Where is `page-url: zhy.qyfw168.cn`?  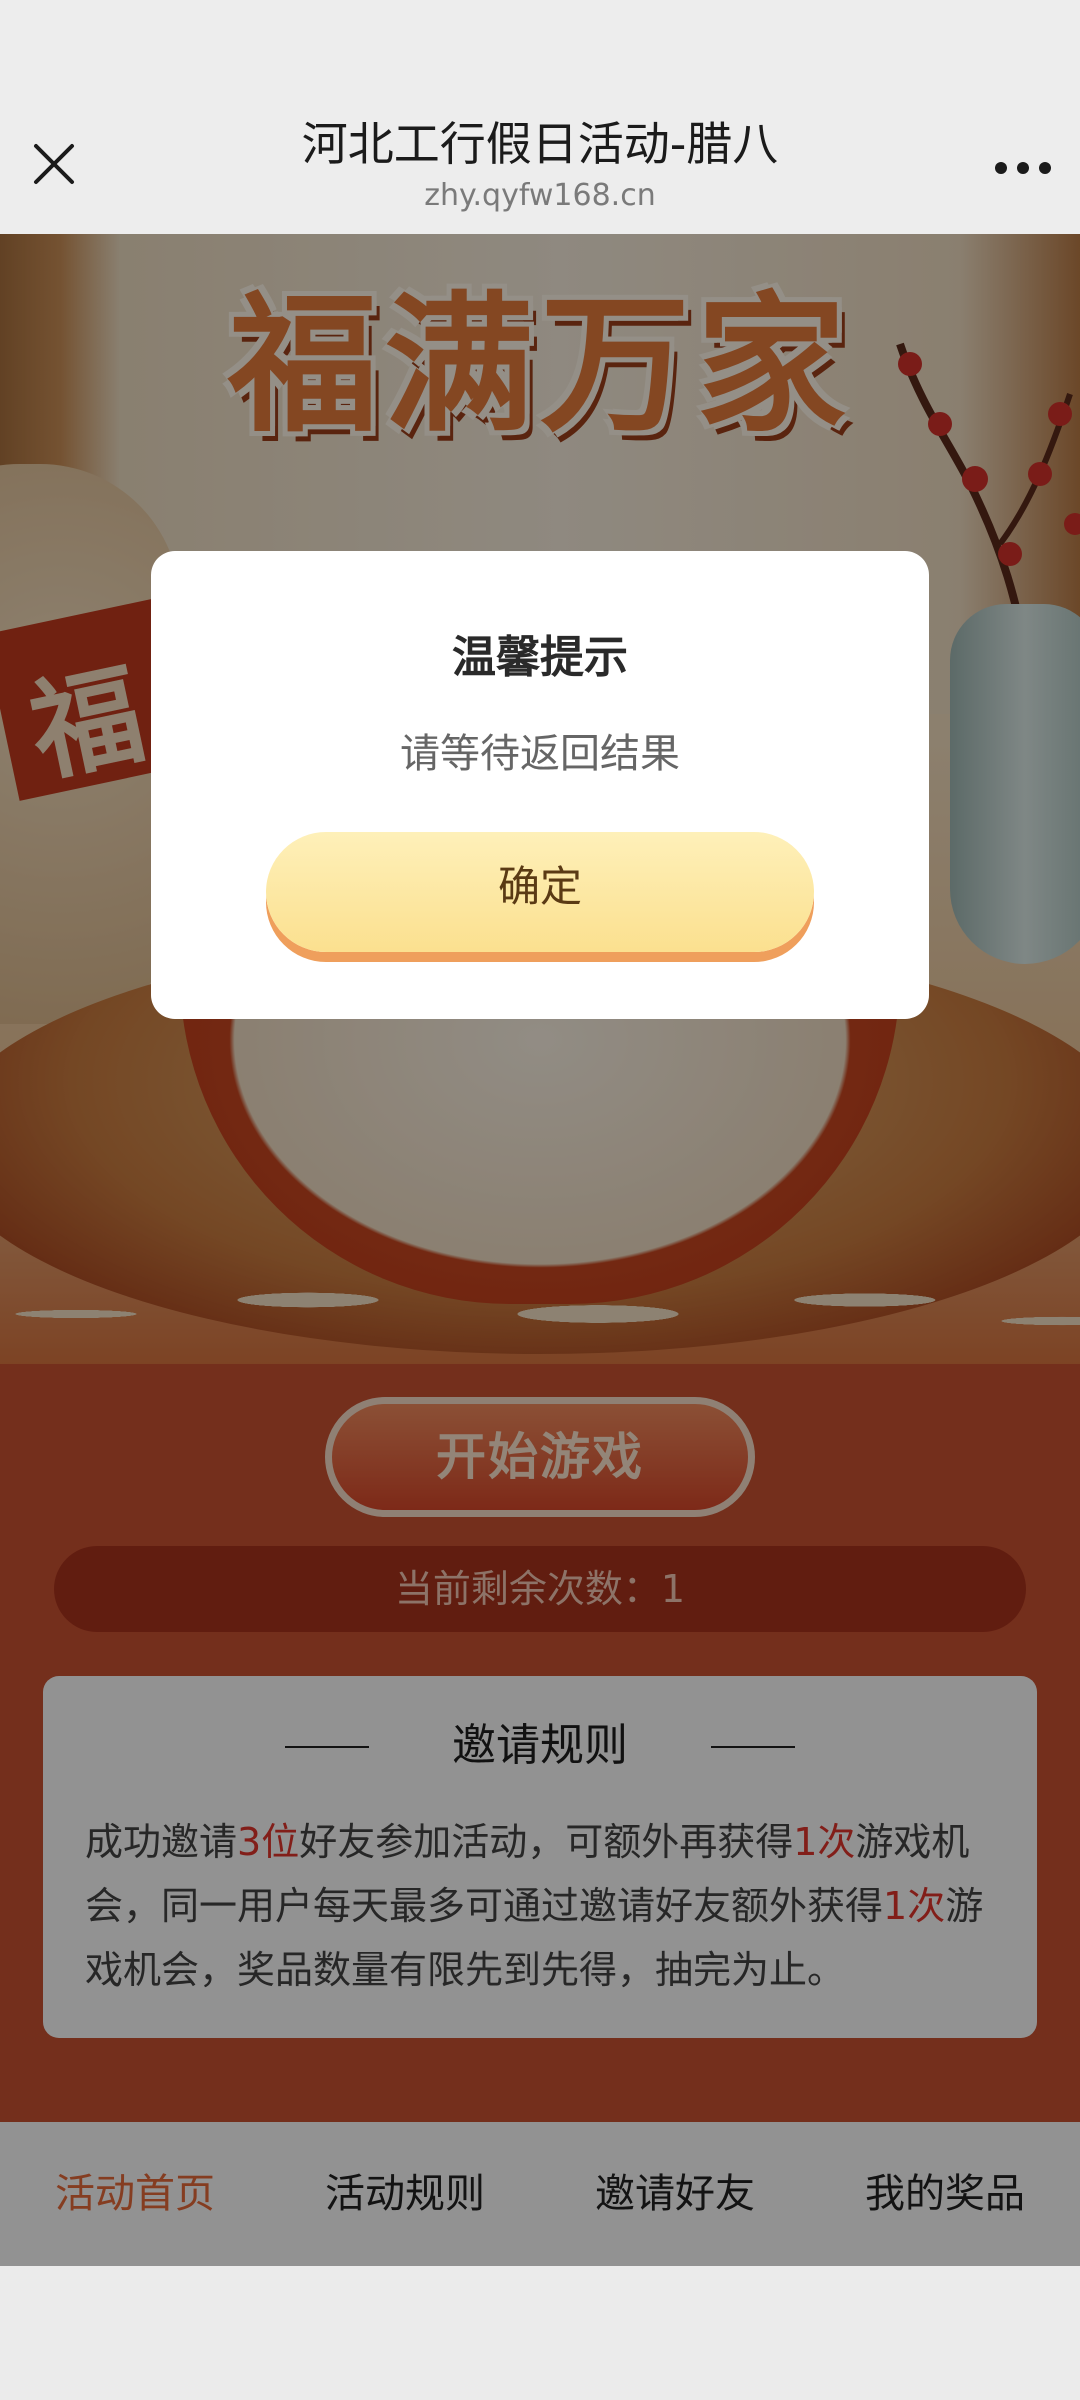 page-url: zhy.qyfw168.cn is located at coordinates (540, 195).